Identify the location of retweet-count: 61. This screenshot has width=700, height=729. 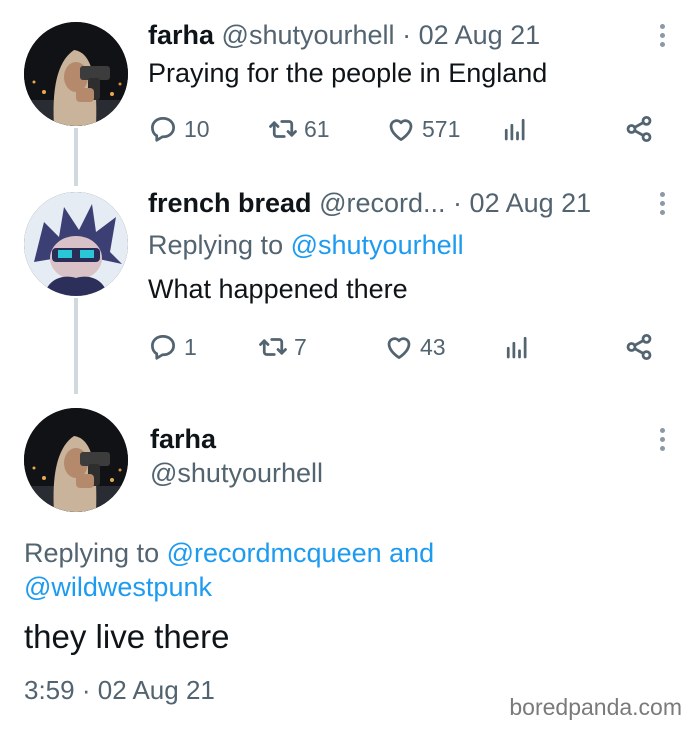
(317, 128).